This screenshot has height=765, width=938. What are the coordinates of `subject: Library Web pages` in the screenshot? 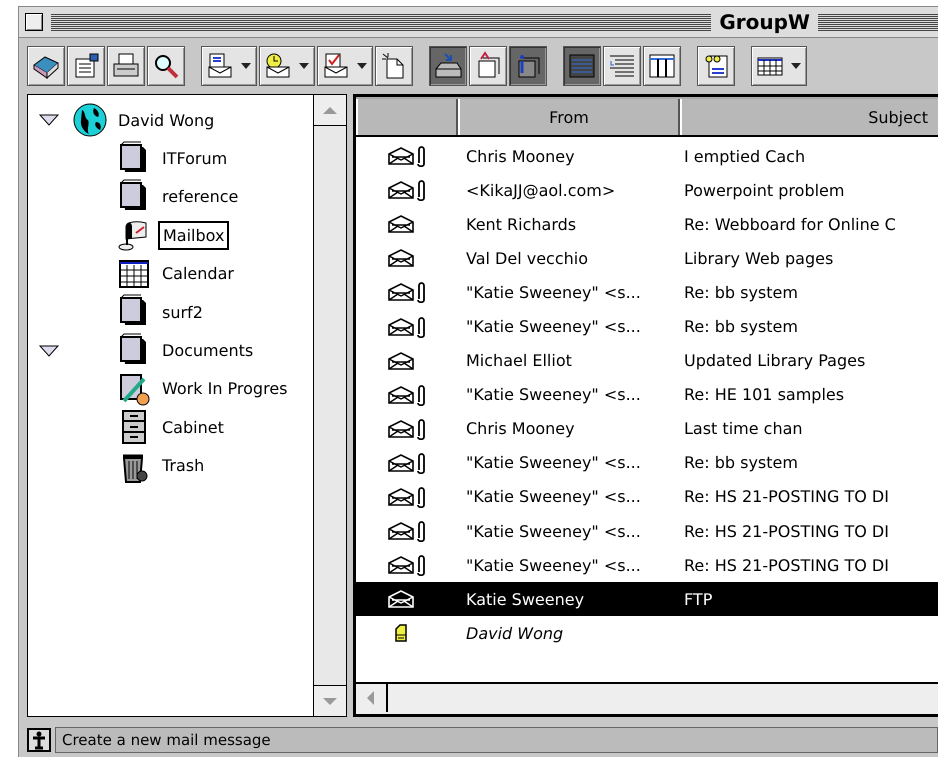 It's located at (758, 258).